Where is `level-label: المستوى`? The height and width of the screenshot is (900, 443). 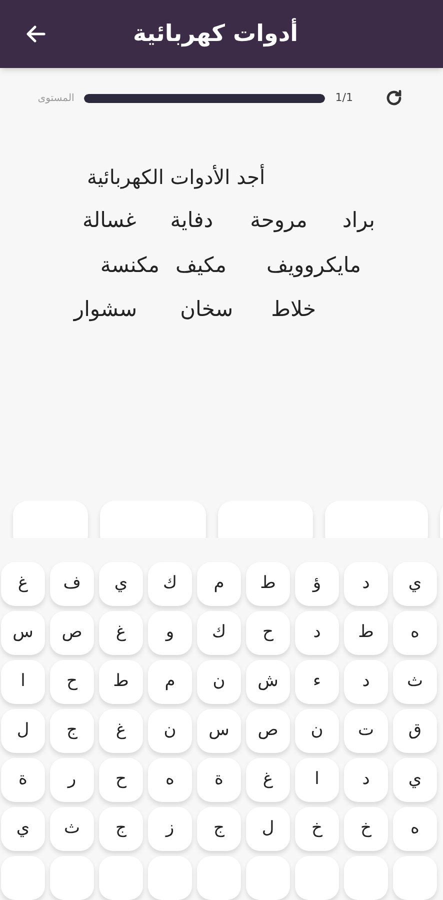
level-label: المستوى is located at coordinates (56, 99).